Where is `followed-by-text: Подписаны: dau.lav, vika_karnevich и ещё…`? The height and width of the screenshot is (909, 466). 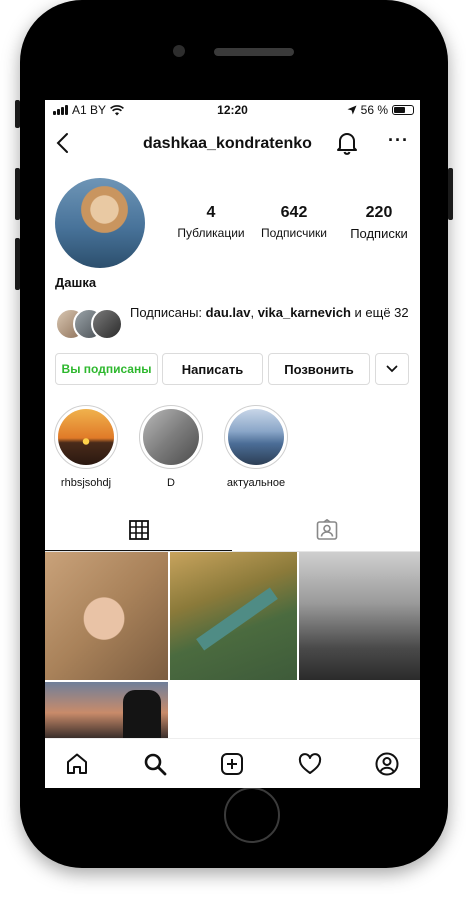 followed-by-text: Подписаны: dau.lav, vika_karnevich и ещё… is located at coordinates (269, 312).